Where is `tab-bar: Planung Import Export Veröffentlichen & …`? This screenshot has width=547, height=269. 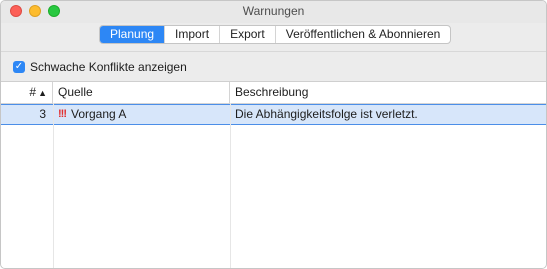 tab-bar: Planung Import Export Veröffentlichen & … is located at coordinates (275, 34).